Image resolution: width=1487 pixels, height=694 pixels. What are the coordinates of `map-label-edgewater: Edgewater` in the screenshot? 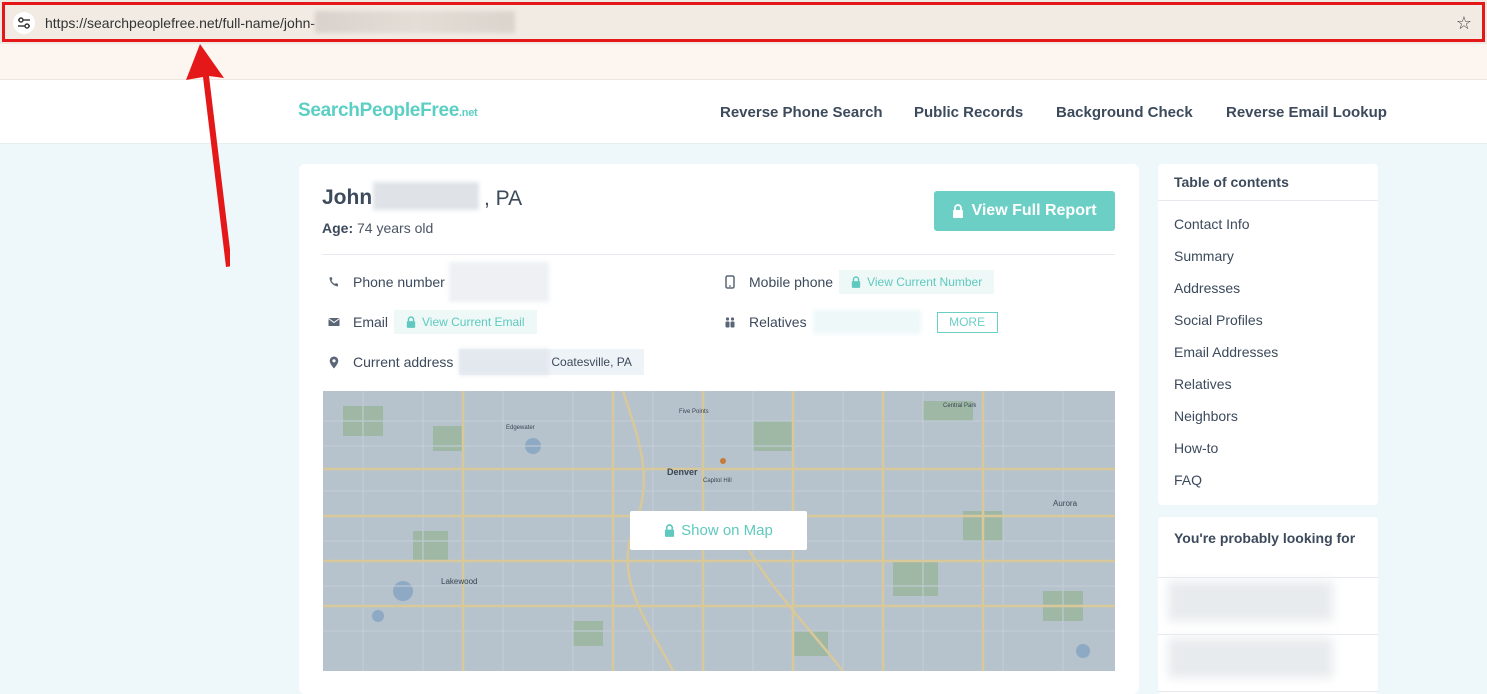 It's located at (520, 428).